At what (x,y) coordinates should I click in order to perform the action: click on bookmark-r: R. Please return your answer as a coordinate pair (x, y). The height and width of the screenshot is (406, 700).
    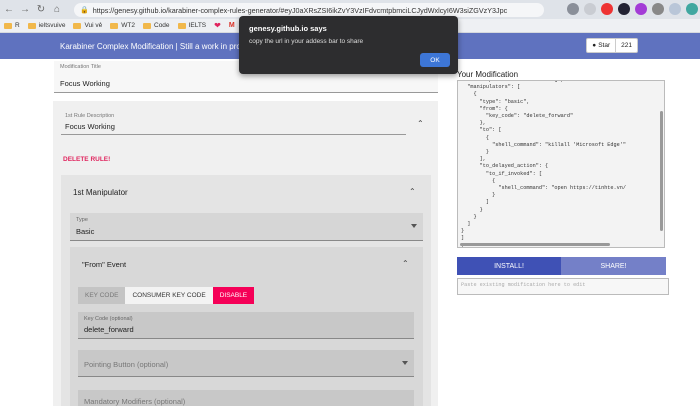
    Looking at the image, I should click on (12, 25).